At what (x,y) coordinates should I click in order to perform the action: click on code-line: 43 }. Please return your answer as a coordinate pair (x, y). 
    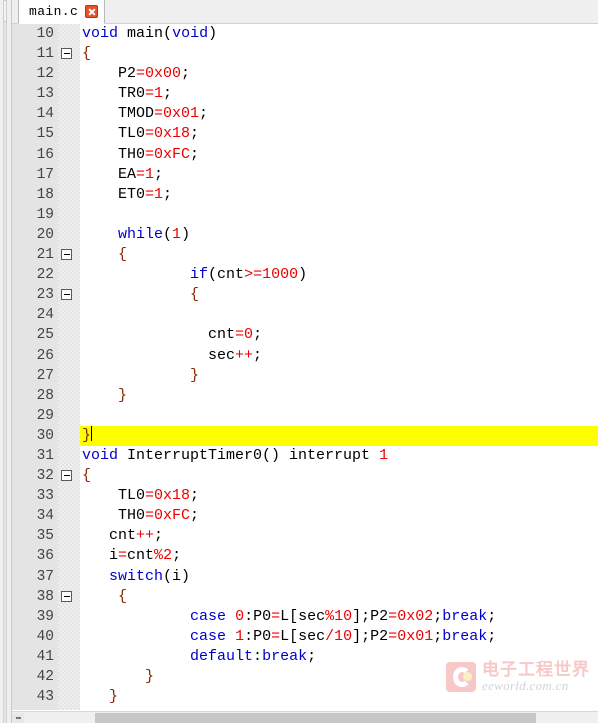
    Looking at the image, I should click on (305, 697).